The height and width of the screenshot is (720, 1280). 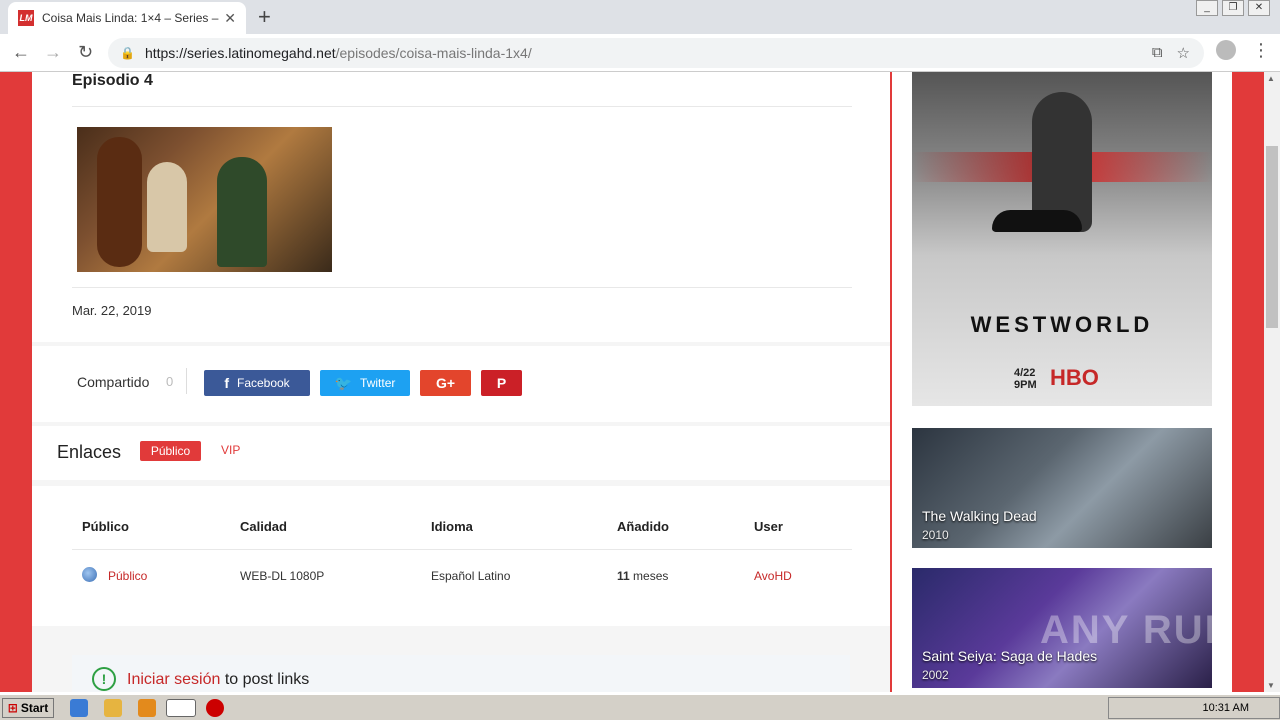 I want to click on bookmark-star-icon: ☆, so click(x=1183, y=53).